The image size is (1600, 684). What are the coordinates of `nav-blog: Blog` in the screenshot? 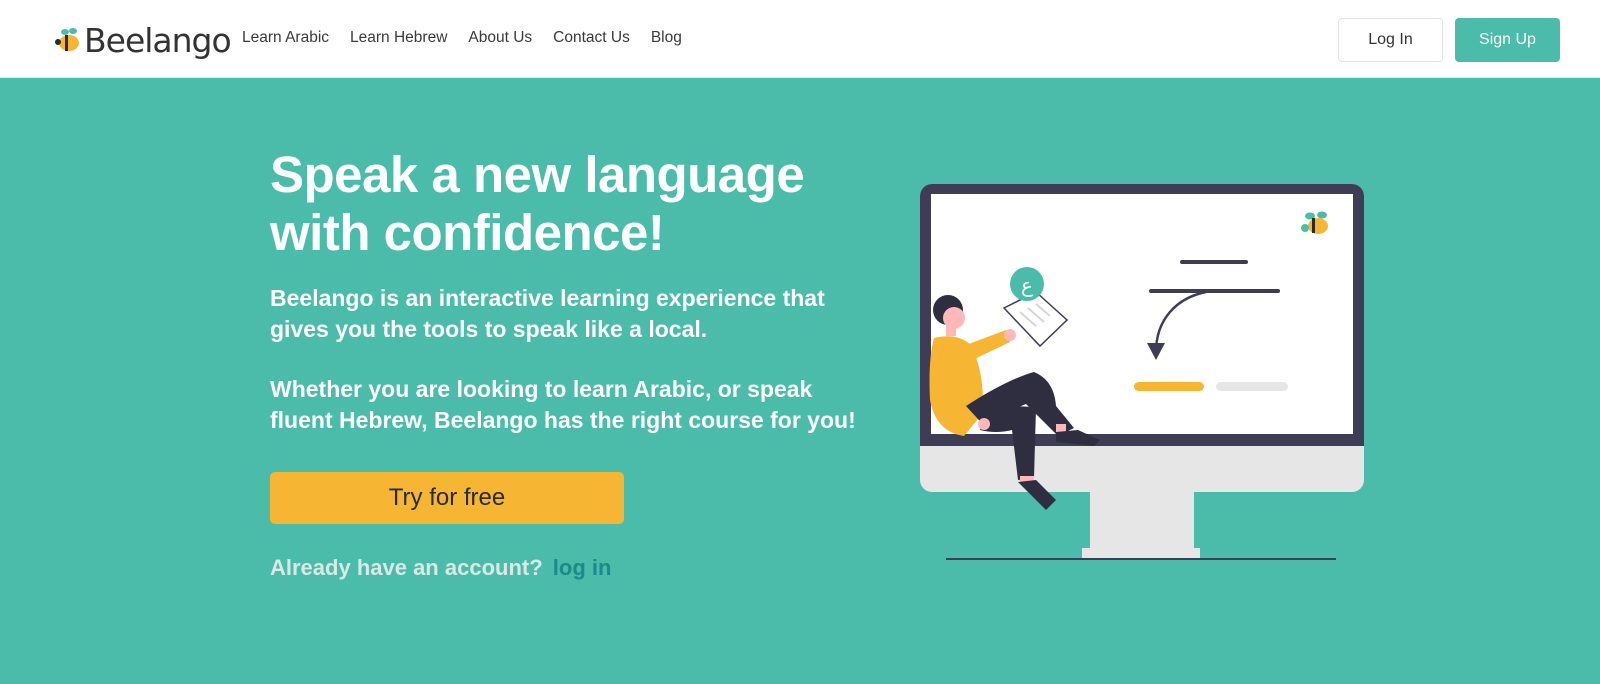 It's located at (666, 38).